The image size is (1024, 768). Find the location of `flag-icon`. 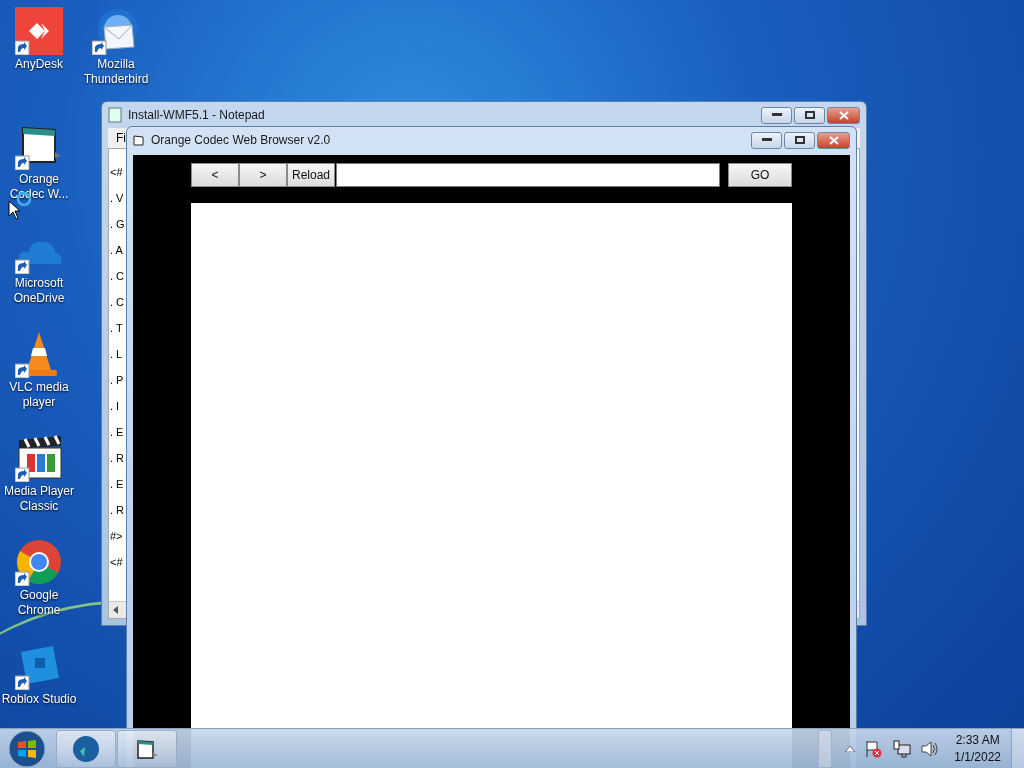

flag-icon is located at coordinates (874, 748).